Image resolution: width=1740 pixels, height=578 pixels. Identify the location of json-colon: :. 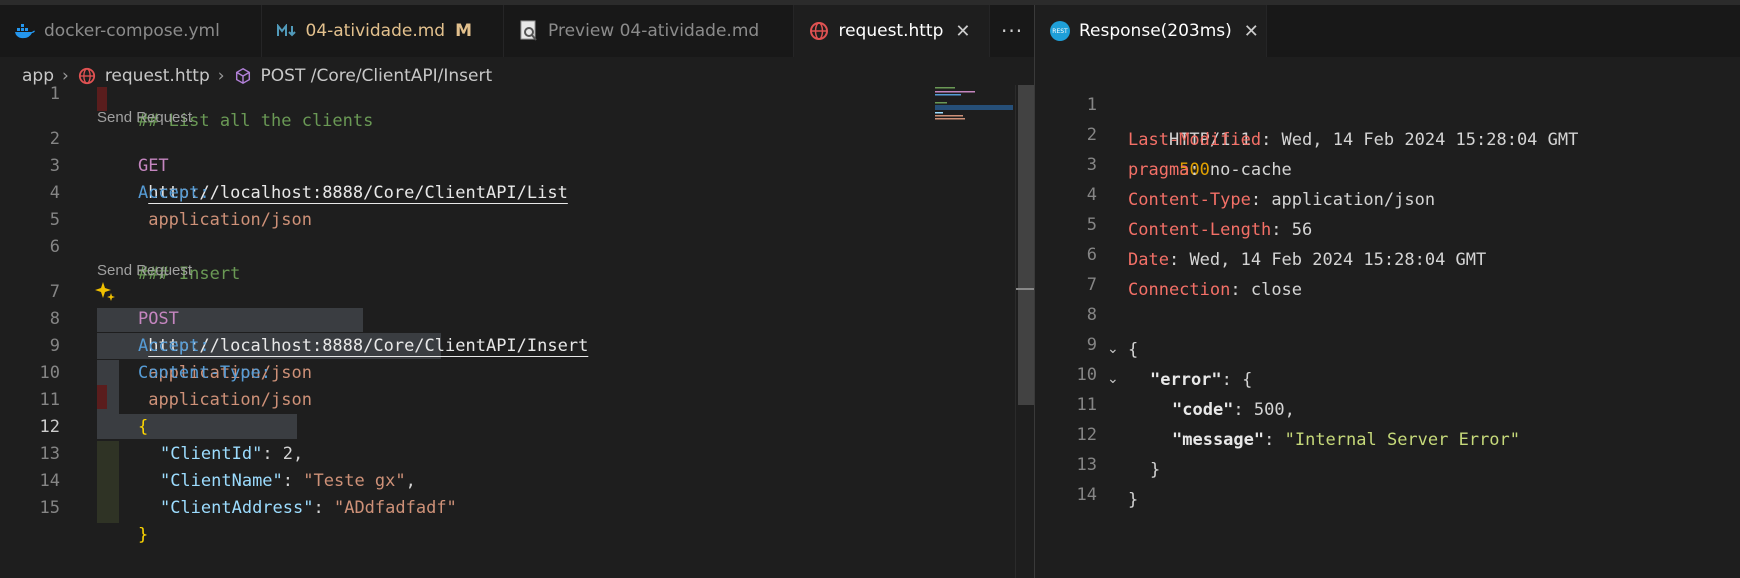
(323, 508).